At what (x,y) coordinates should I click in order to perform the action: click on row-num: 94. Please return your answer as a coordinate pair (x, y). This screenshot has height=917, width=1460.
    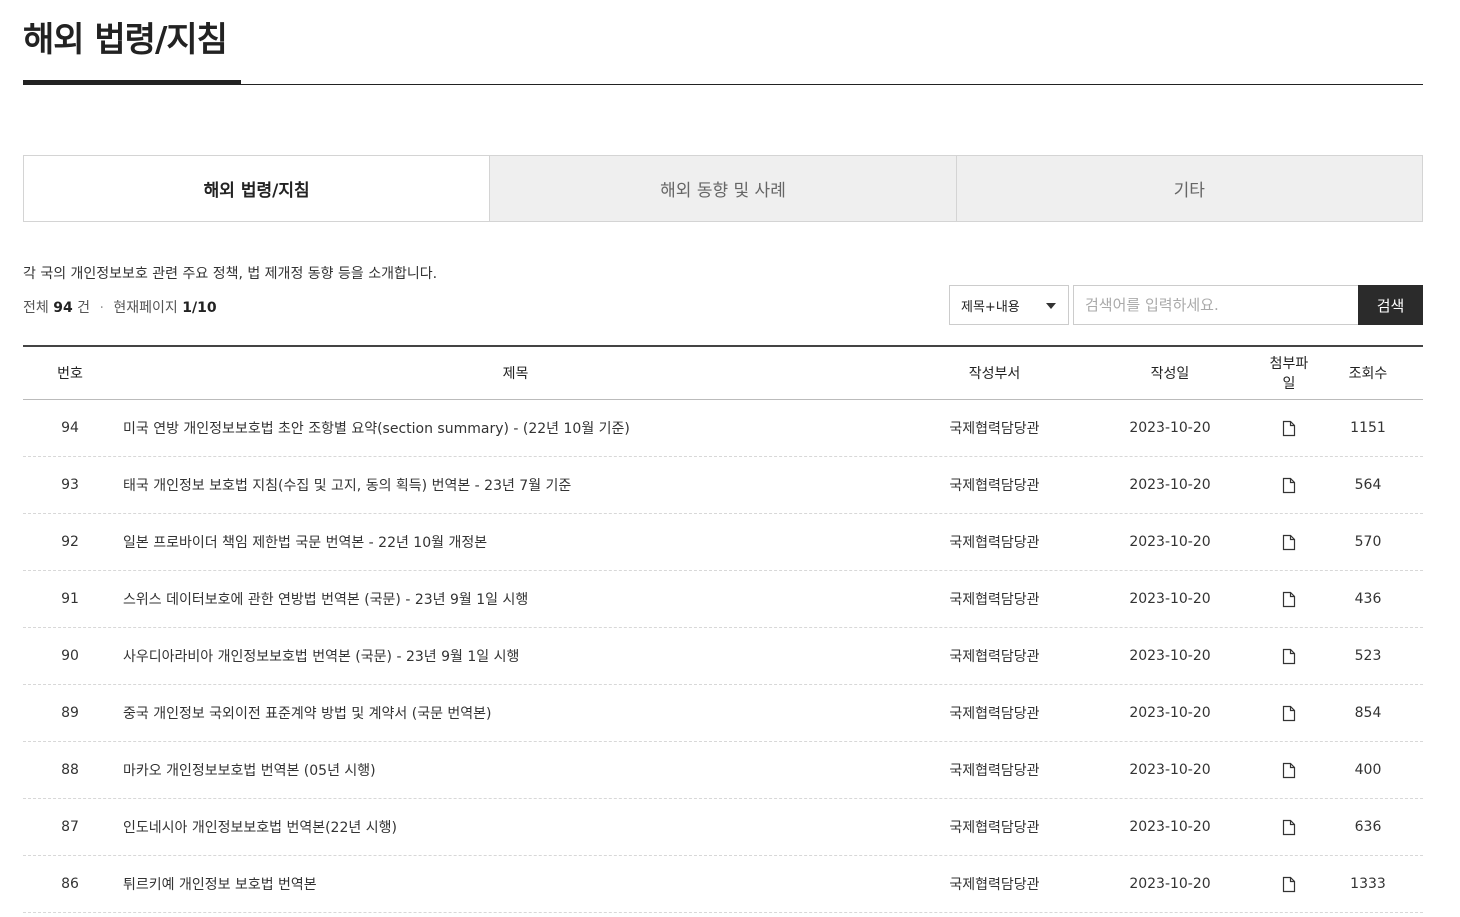
    Looking at the image, I should click on (70, 428).